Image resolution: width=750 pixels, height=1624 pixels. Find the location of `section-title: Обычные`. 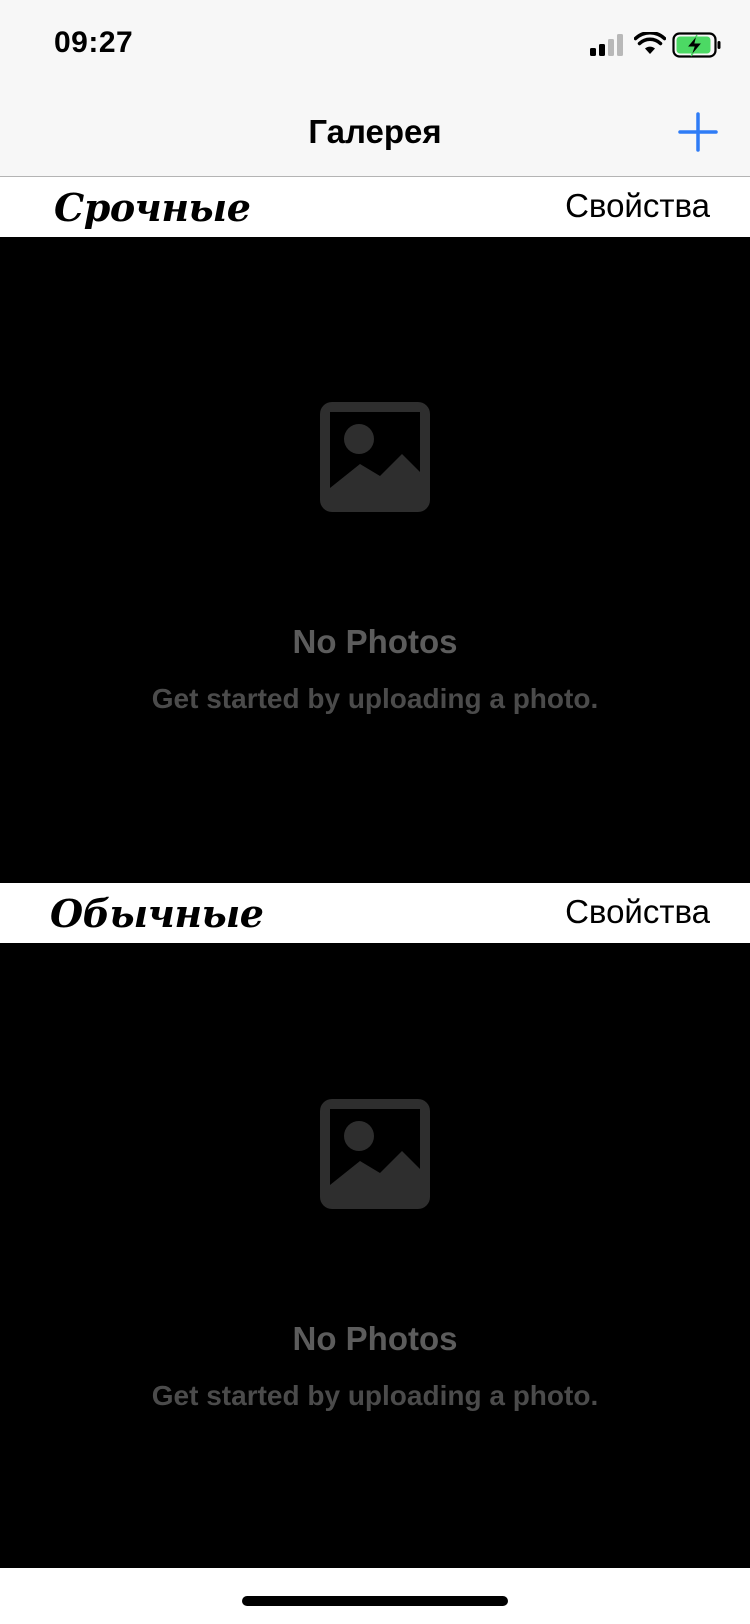

section-title: Обычные is located at coordinates (157, 913).